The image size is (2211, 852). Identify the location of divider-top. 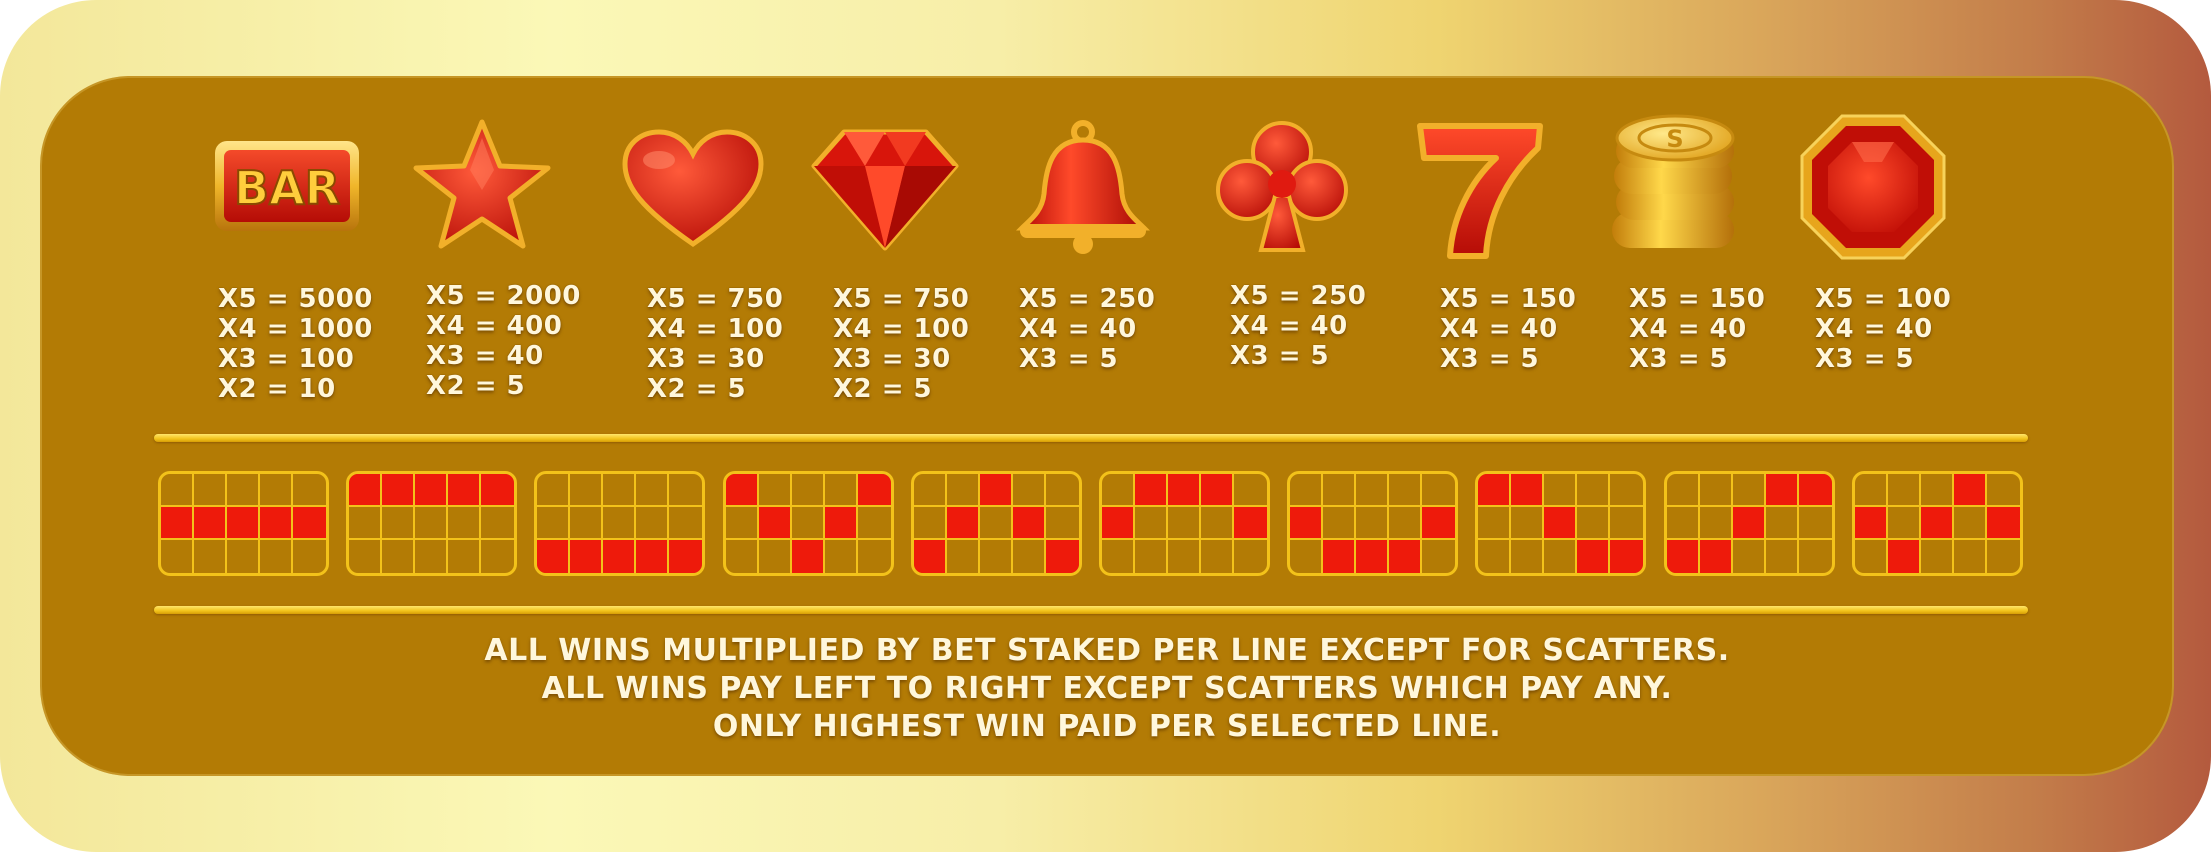
(1091, 438).